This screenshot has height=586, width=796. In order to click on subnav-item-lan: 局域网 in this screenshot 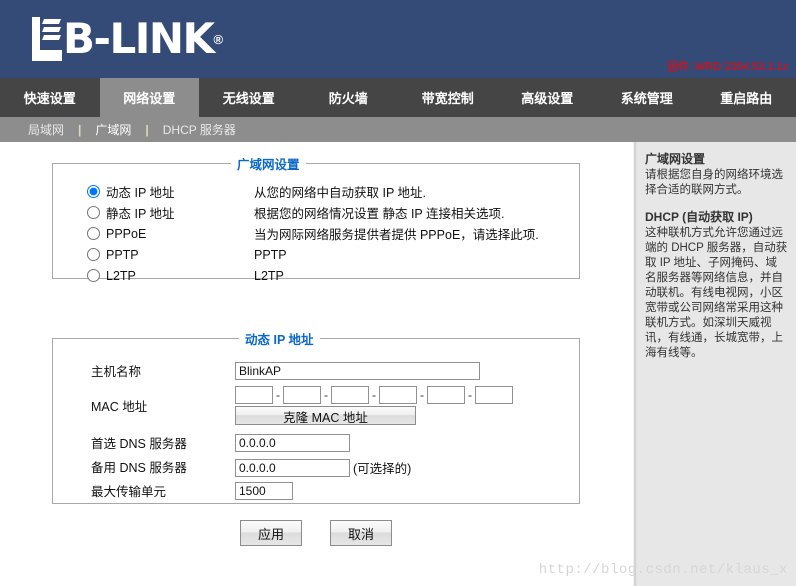, I will do `click(46, 129)`.